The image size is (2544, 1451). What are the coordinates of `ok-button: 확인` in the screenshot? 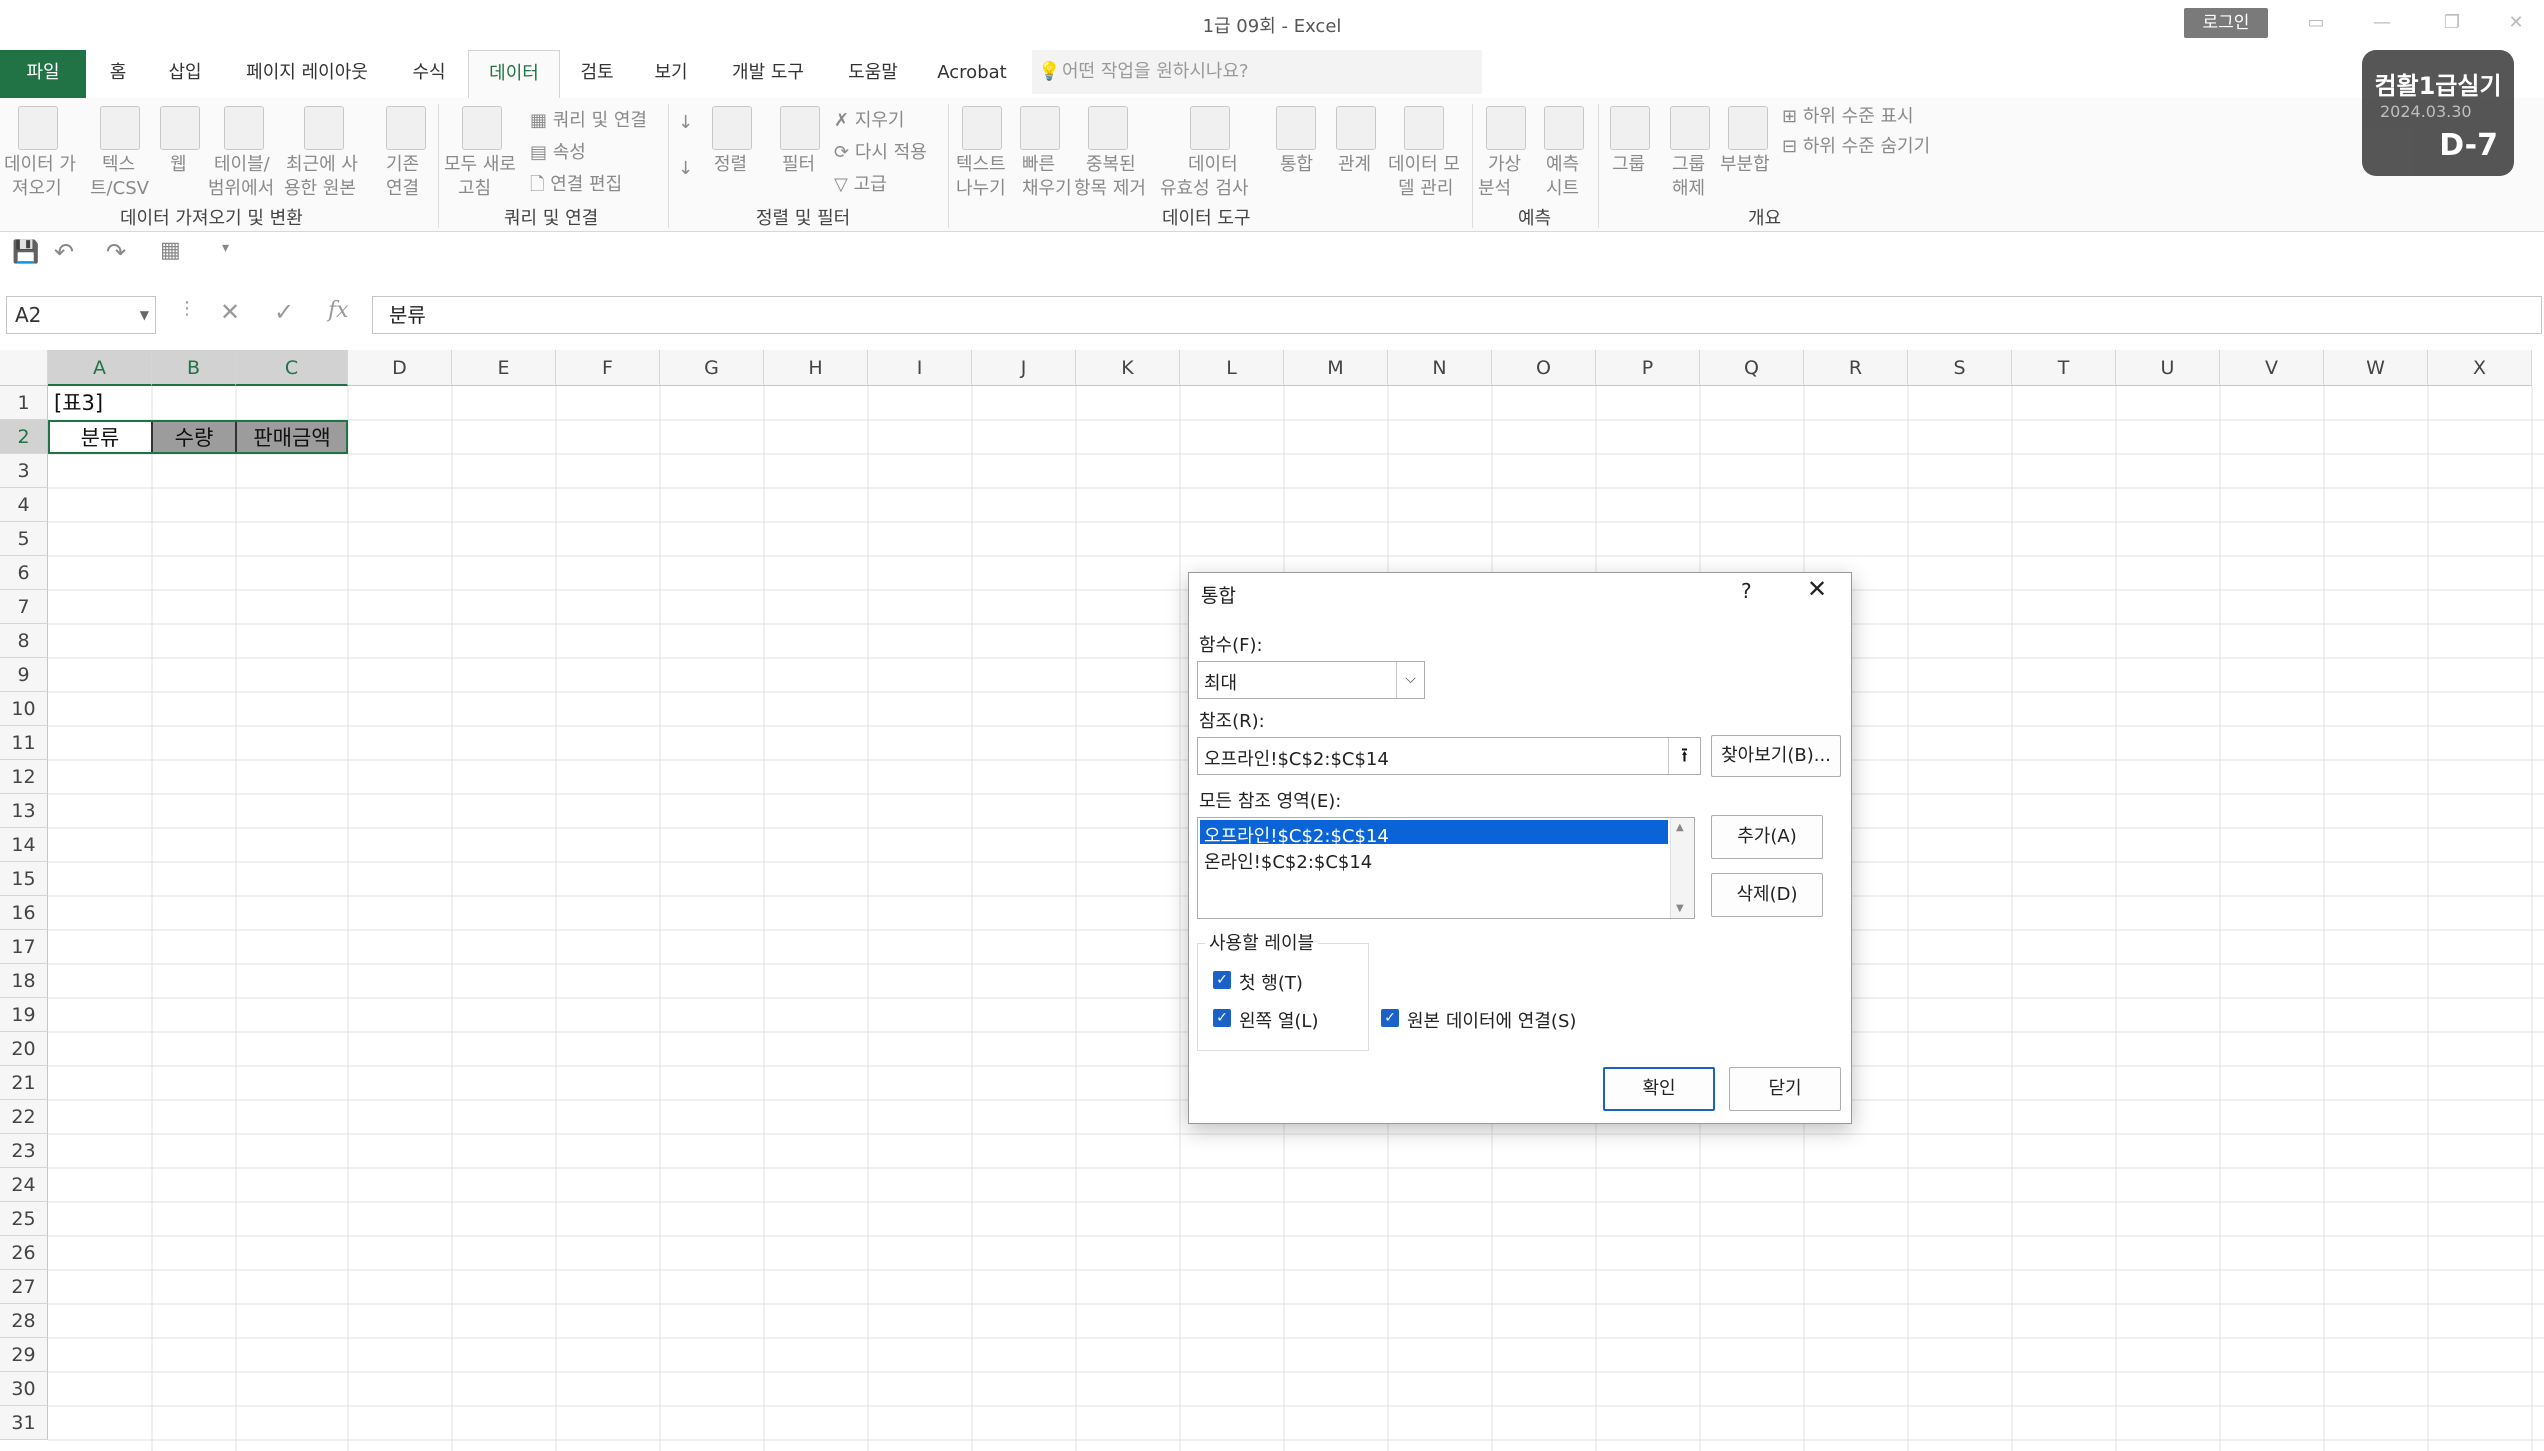 It's located at (1659, 1089).